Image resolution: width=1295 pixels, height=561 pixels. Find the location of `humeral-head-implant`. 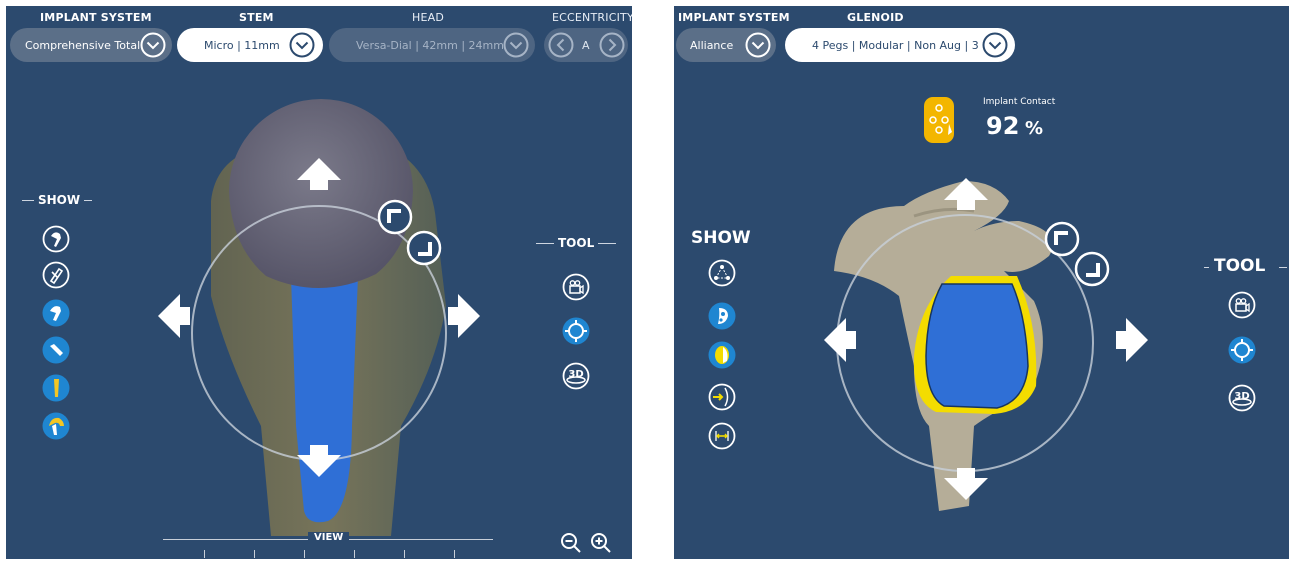

humeral-head-implant is located at coordinates (321, 194).